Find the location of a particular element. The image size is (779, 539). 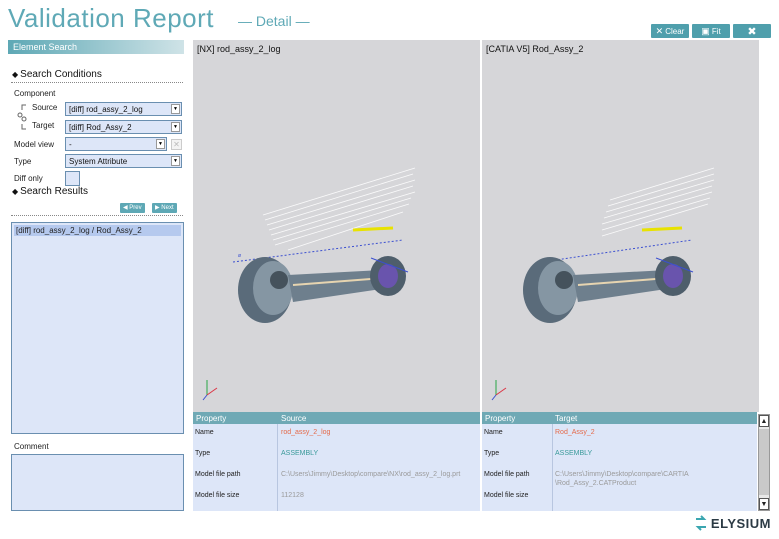

scroll-down-icon: ▼ is located at coordinates (764, 504).